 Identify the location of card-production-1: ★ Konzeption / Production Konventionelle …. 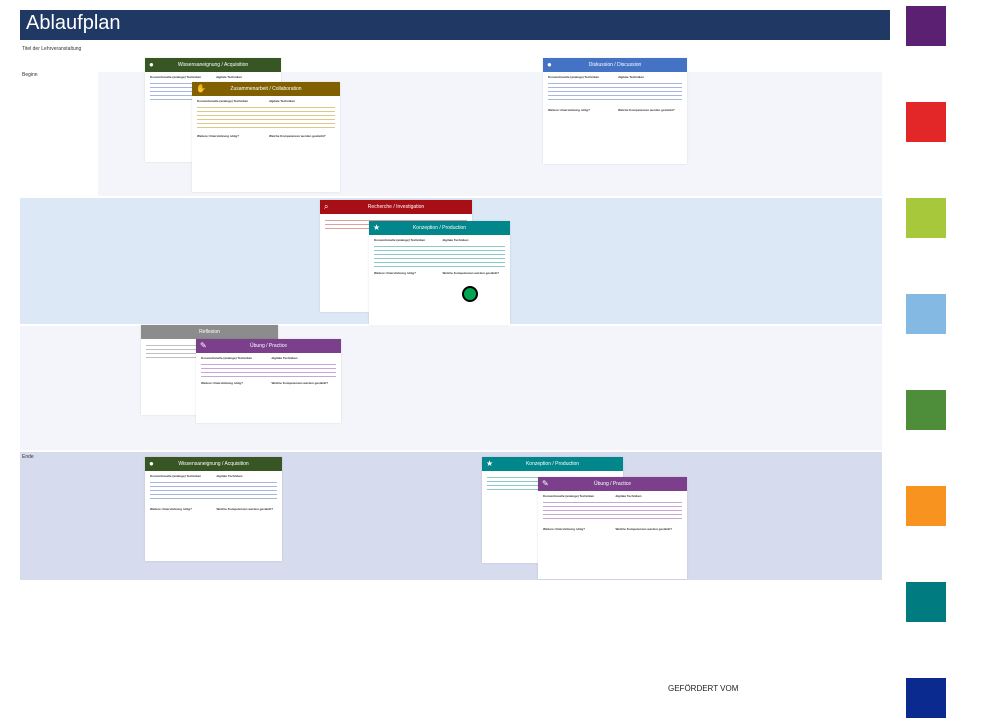
(439, 273).